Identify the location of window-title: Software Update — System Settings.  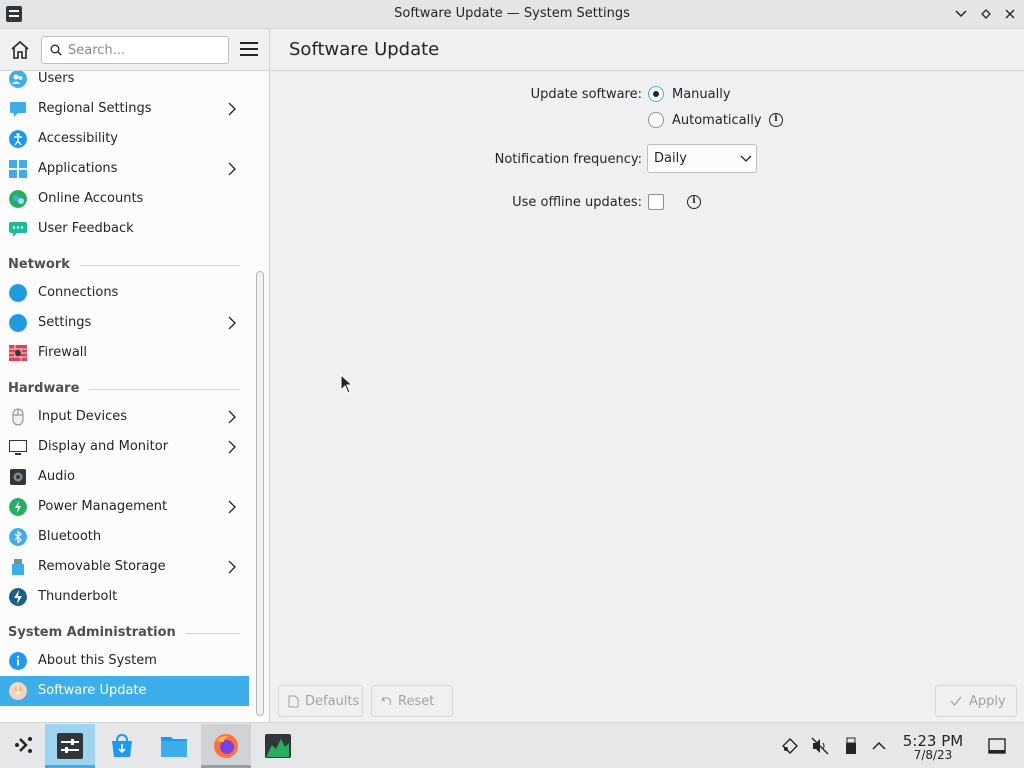
(512, 13).